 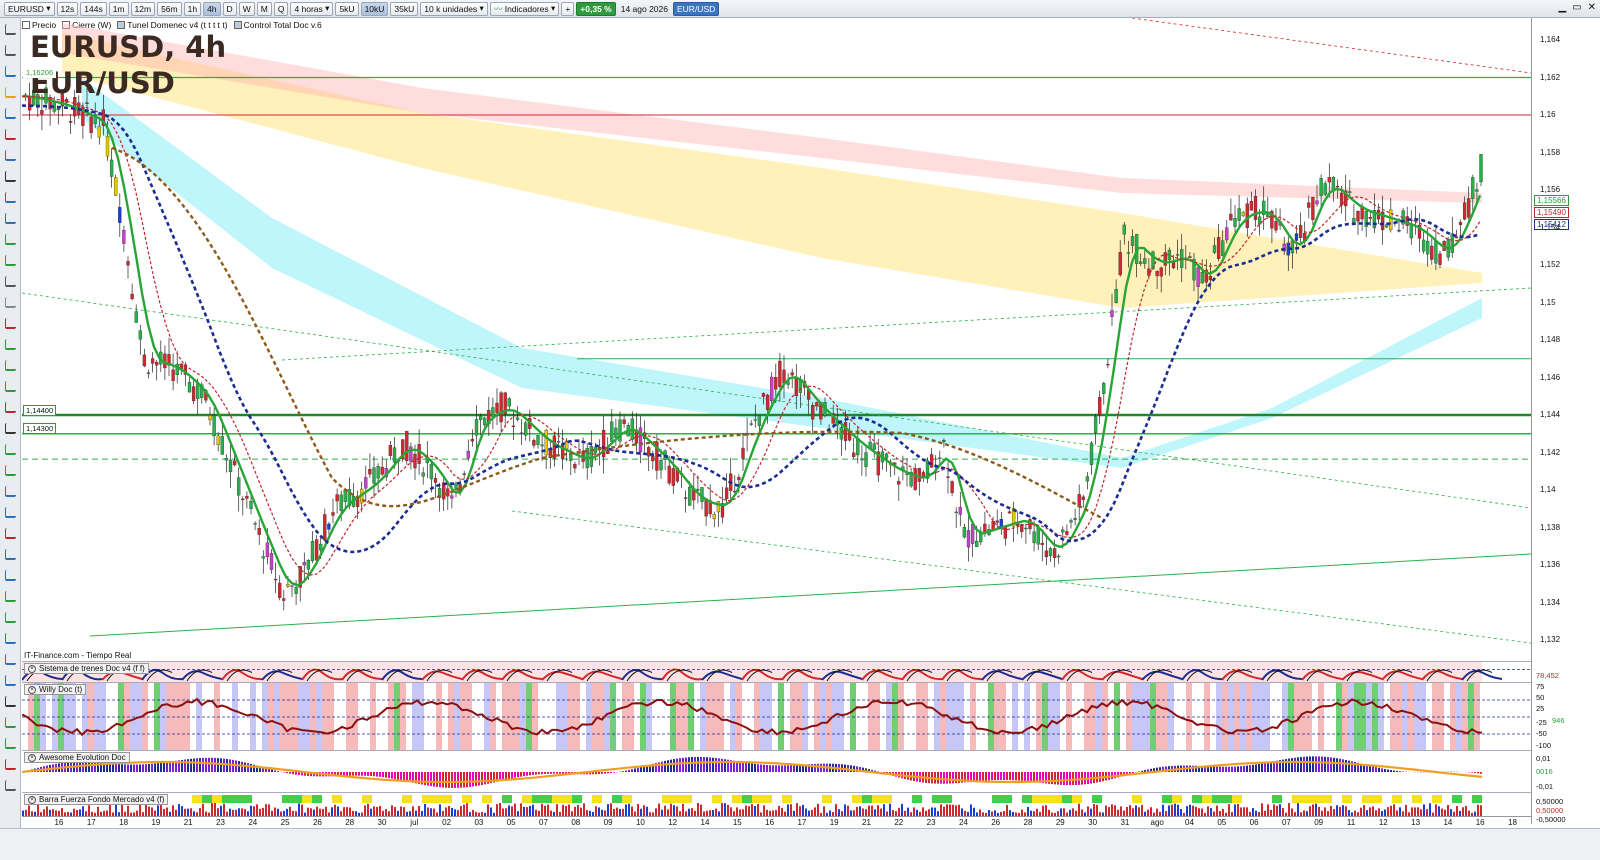 I want to click on timeframe-144s: 144s, so click(x=93, y=8).